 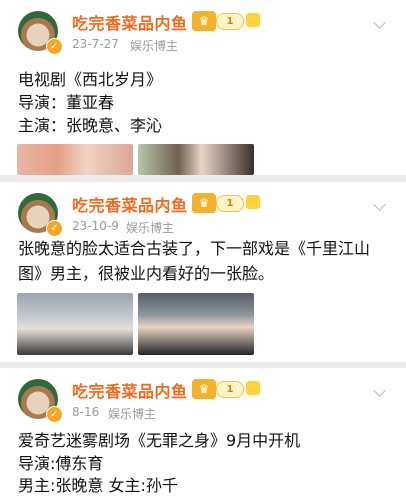 I want to click on post-text-line: 电视剧《西北岁月》, so click(x=90, y=79).